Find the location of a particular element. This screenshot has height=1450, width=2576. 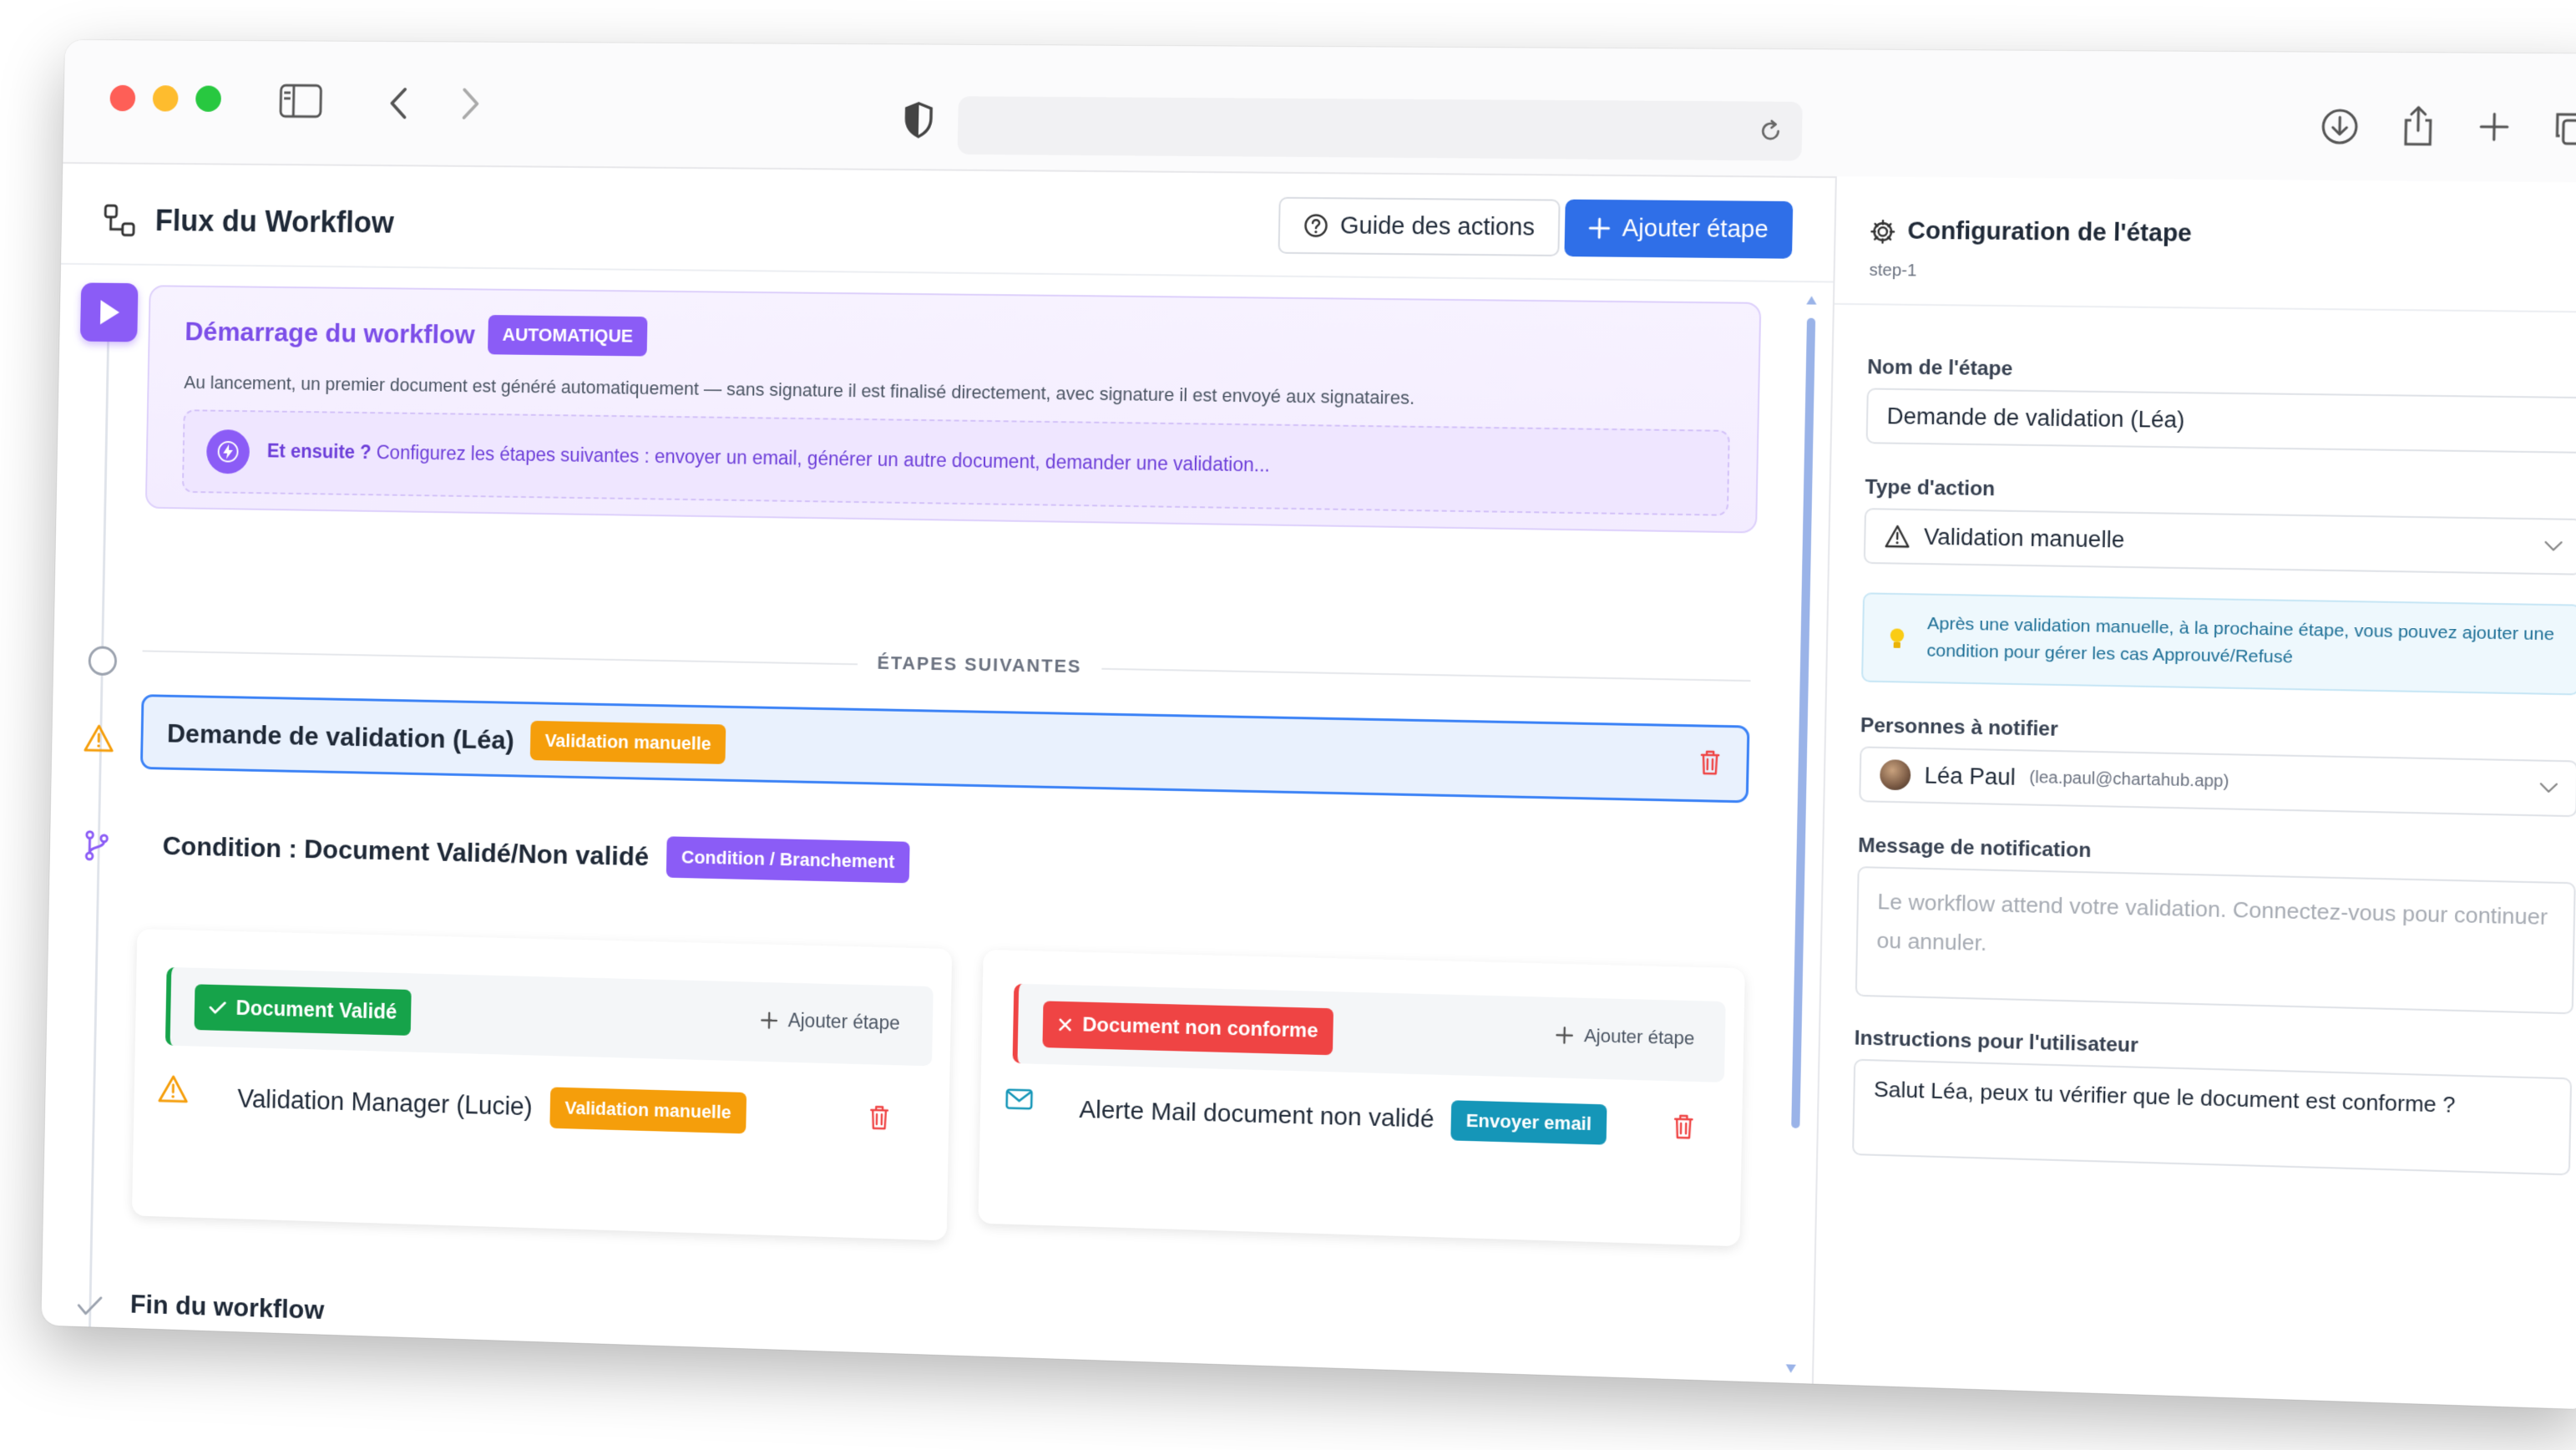

mail-icon is located at coordinates (1019, 1101).